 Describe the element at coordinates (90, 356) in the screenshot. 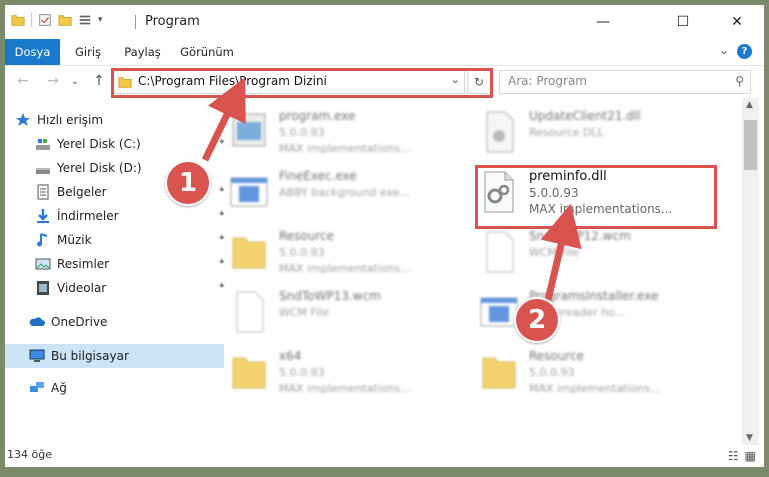

I see `sidebar-item-label: Bu bilgisayar` at that location.